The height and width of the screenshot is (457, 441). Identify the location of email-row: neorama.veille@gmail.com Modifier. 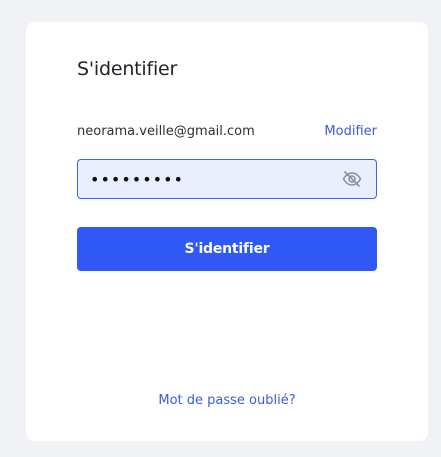
(227, 133).